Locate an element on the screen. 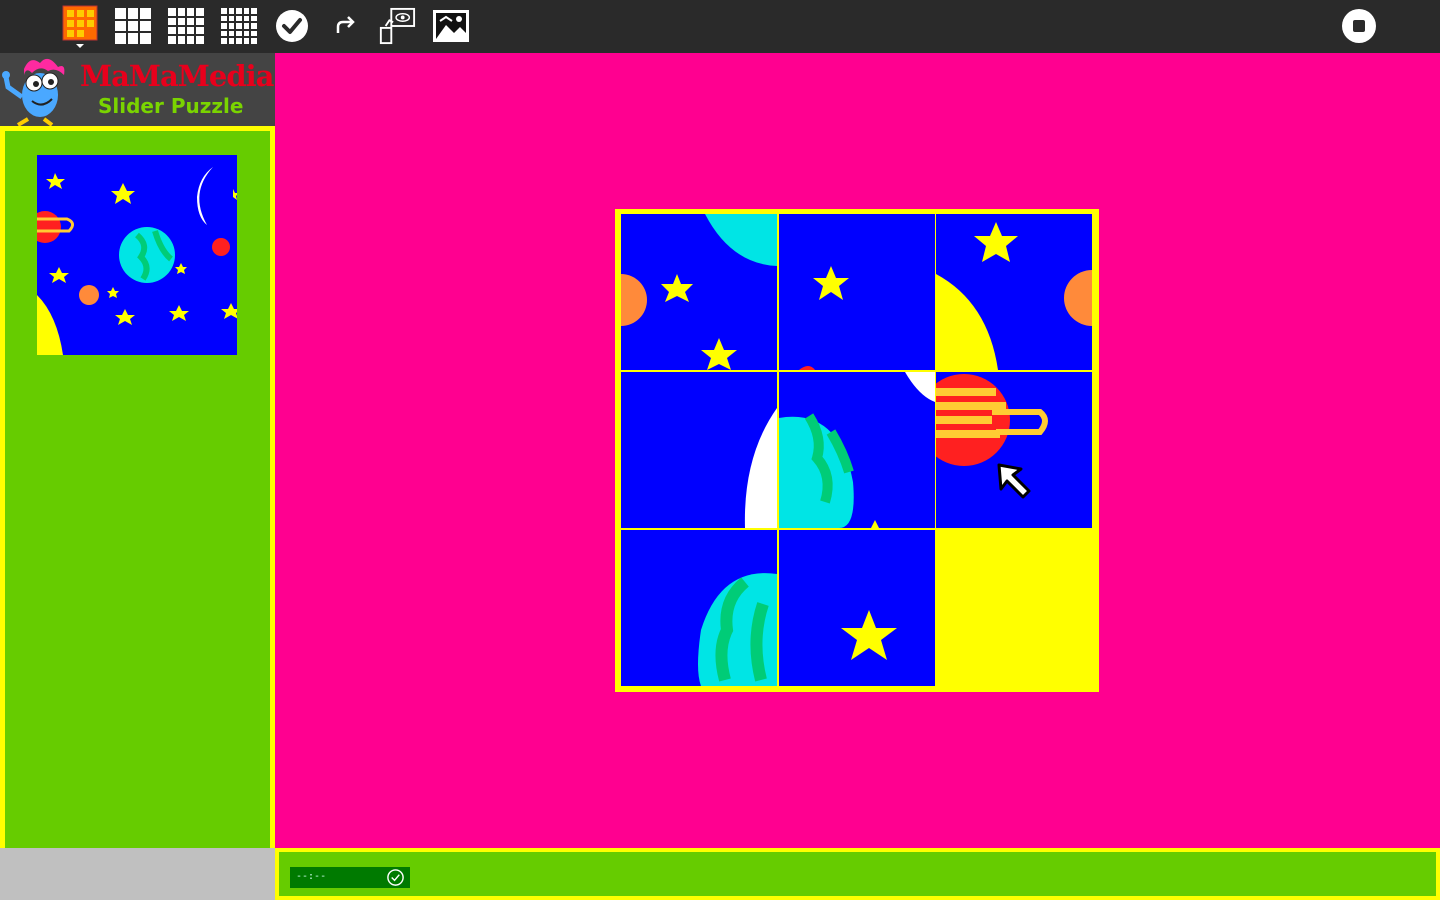  check-icon is located at coordinates (292, 26).